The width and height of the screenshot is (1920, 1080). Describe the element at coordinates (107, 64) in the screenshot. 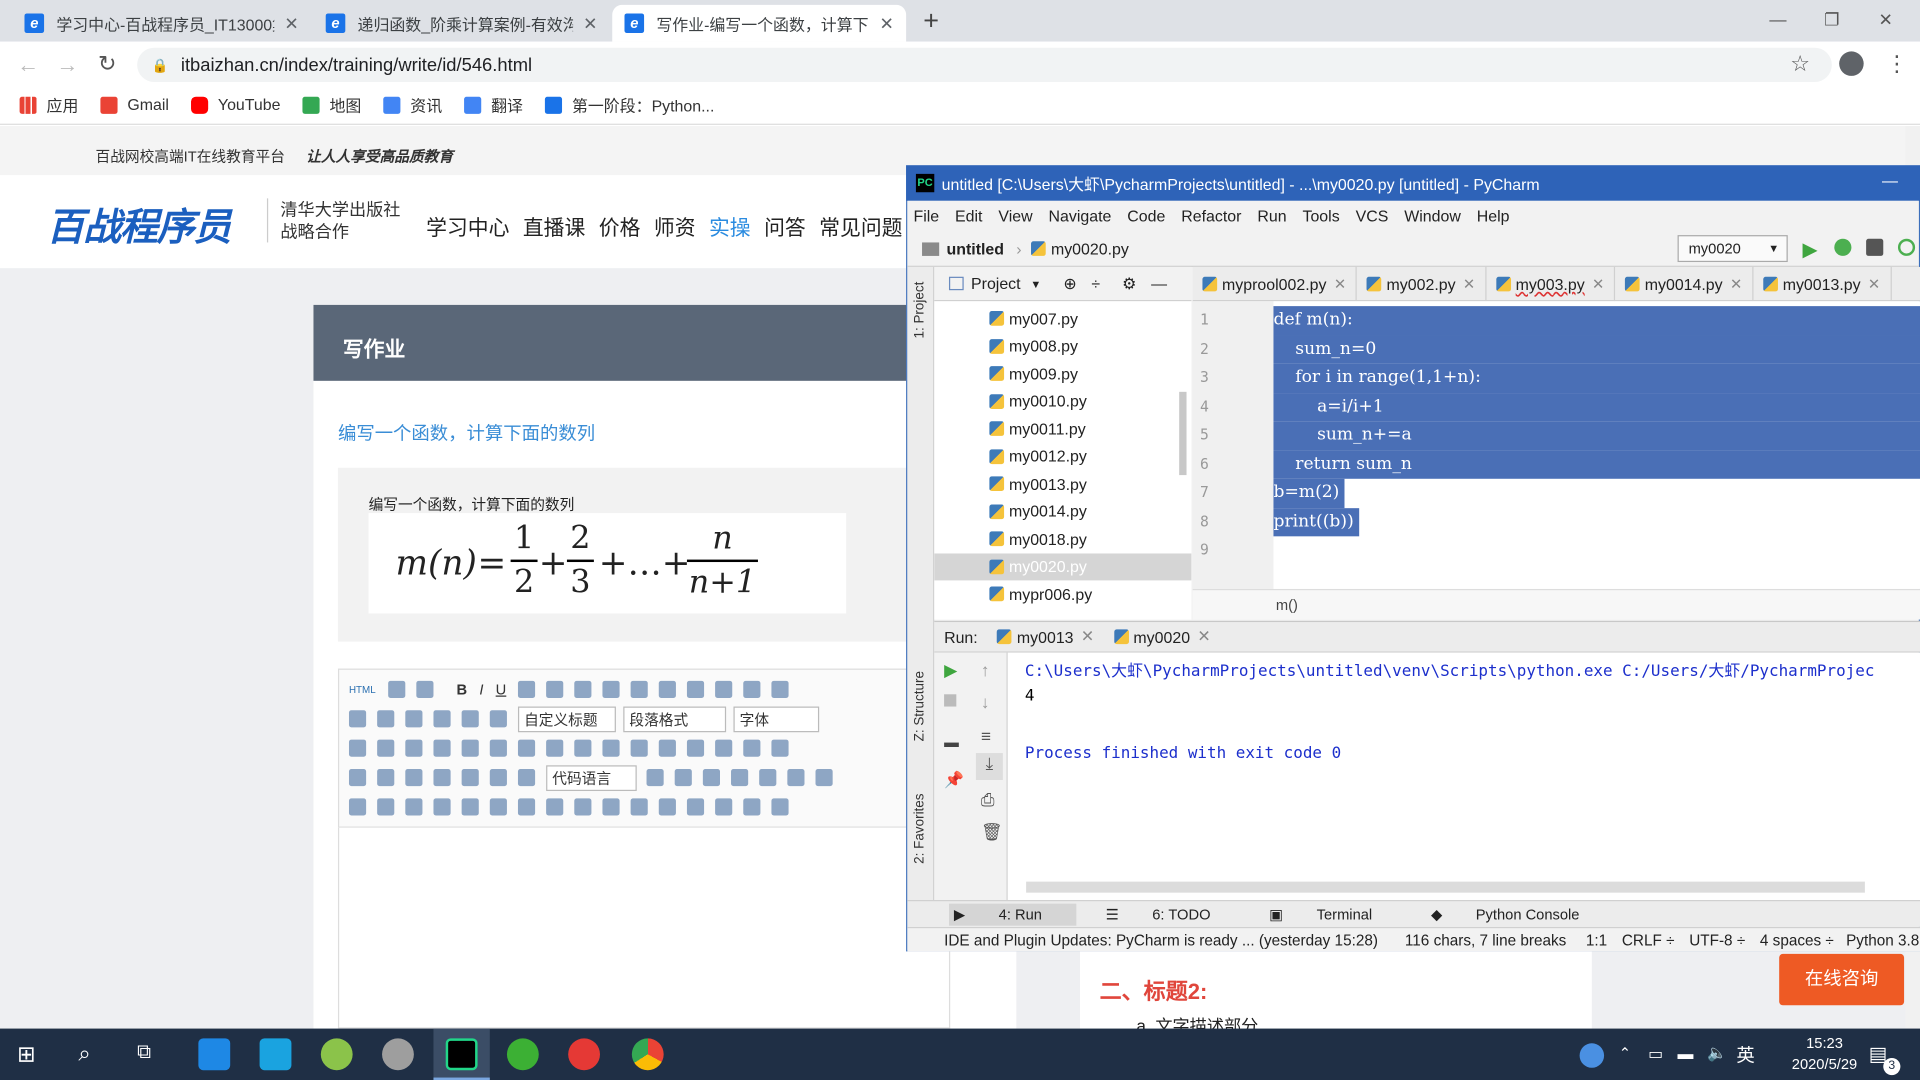

I see `reload-icon: ↻` at that location.